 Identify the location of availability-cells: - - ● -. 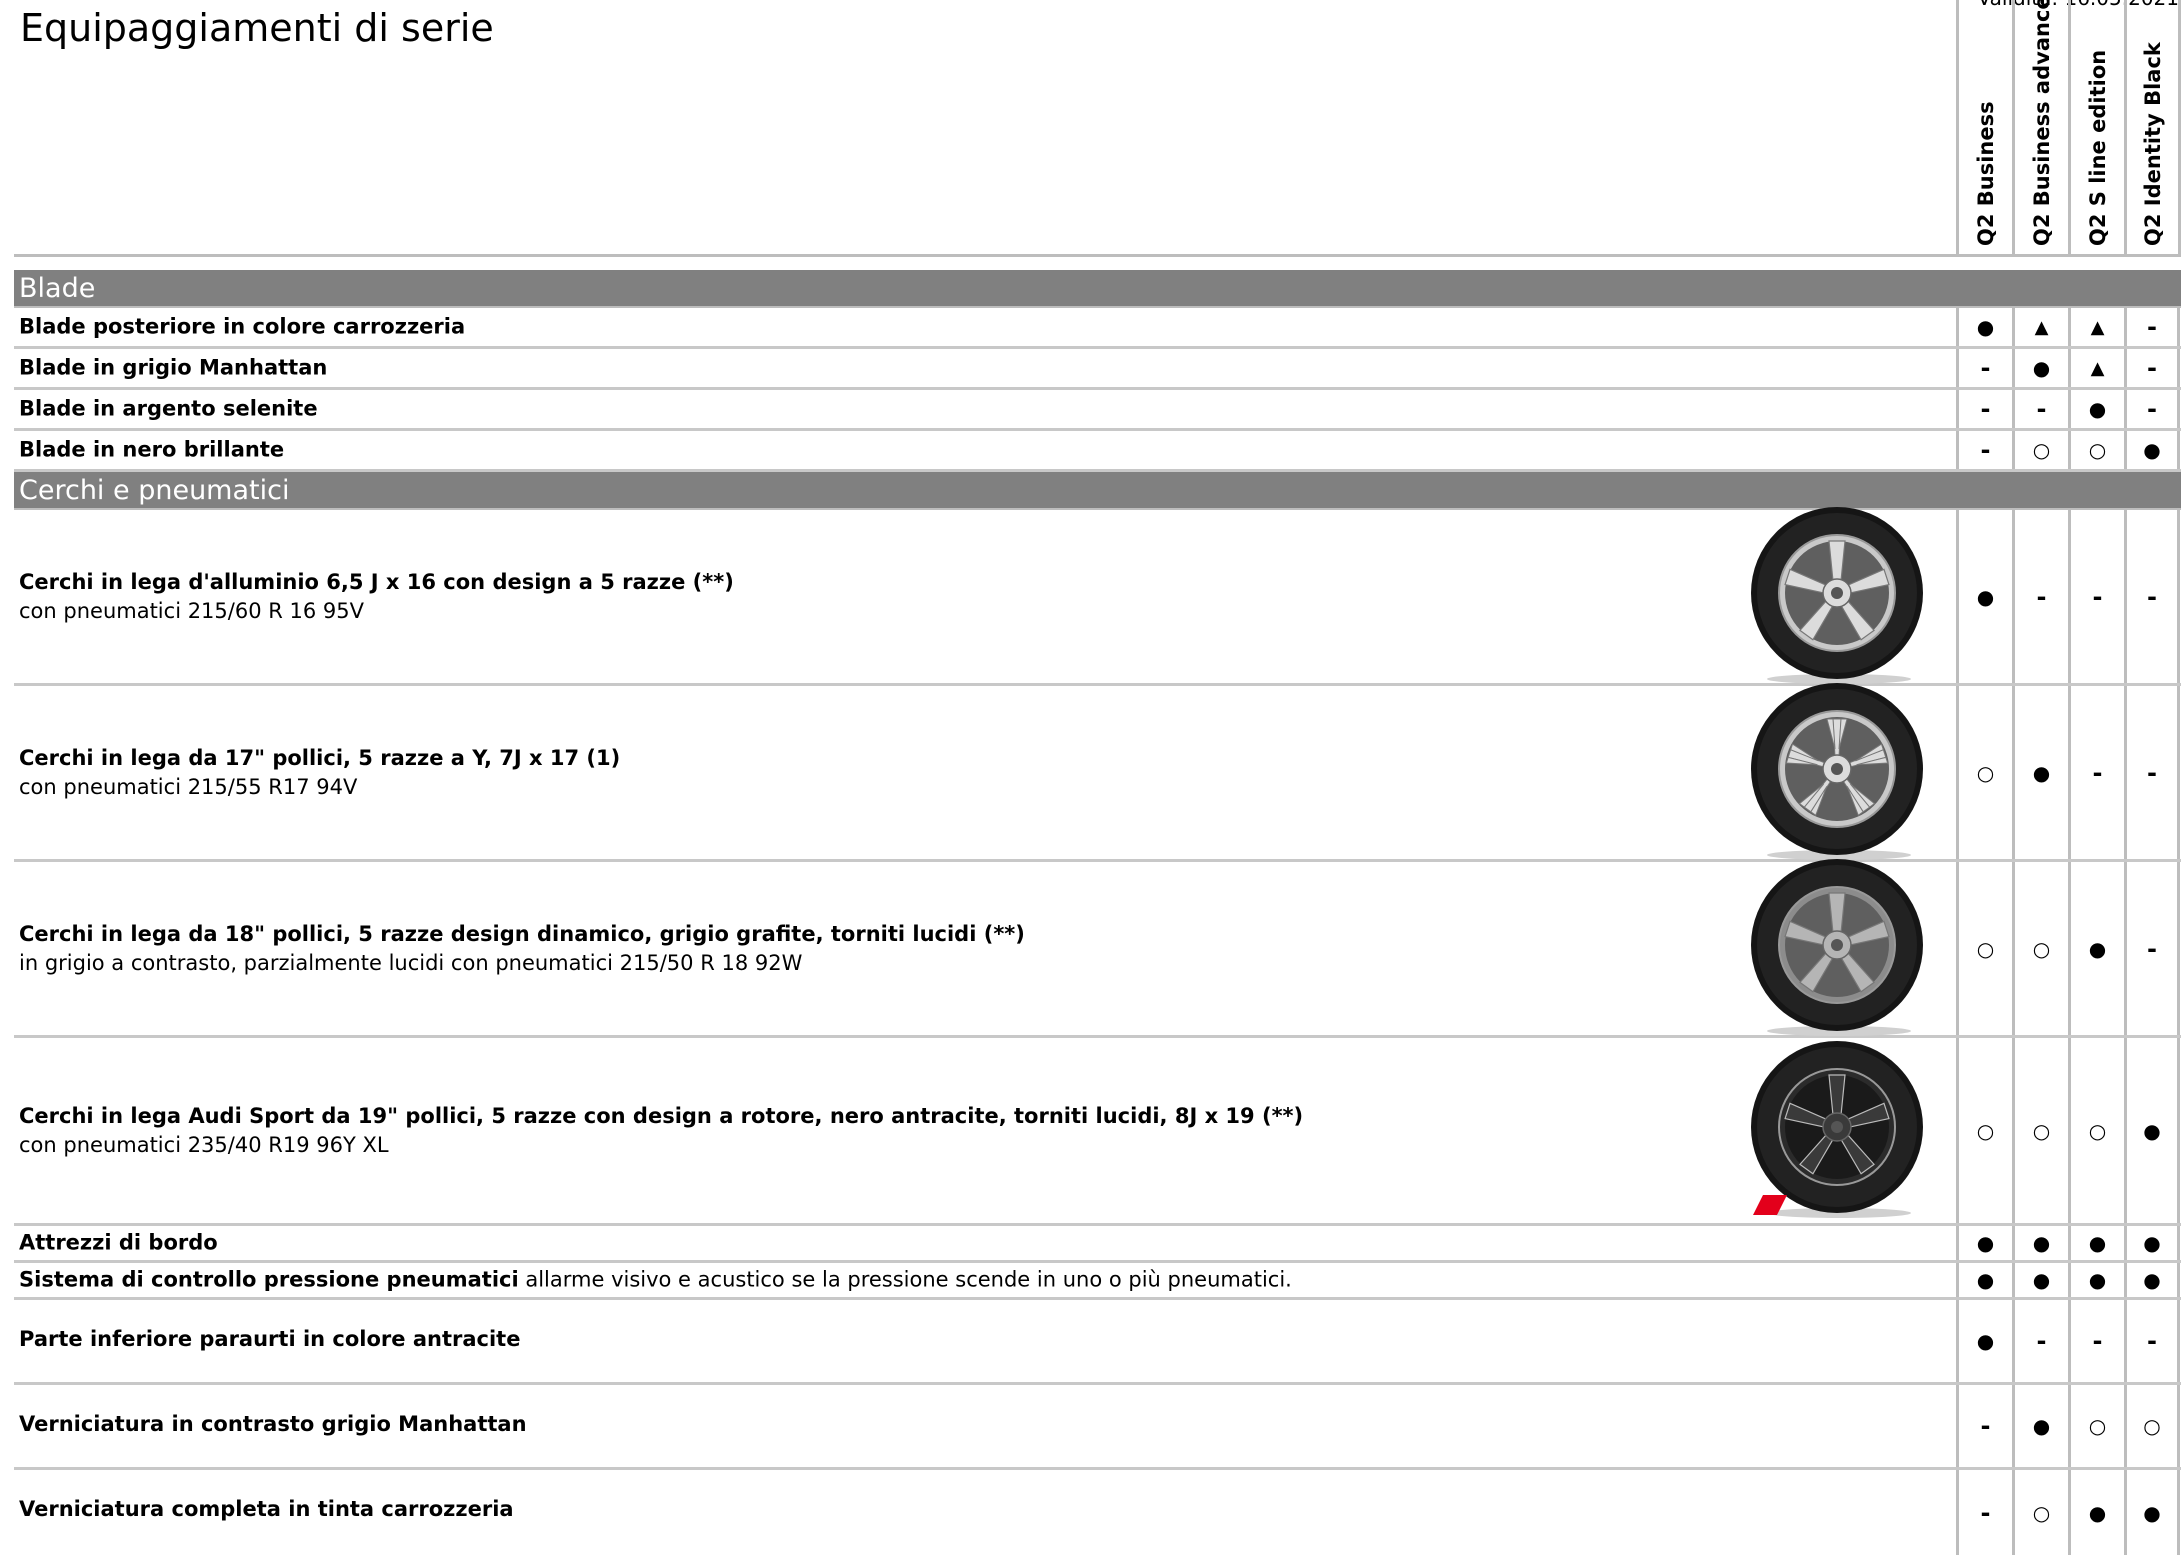
(2068, 409).